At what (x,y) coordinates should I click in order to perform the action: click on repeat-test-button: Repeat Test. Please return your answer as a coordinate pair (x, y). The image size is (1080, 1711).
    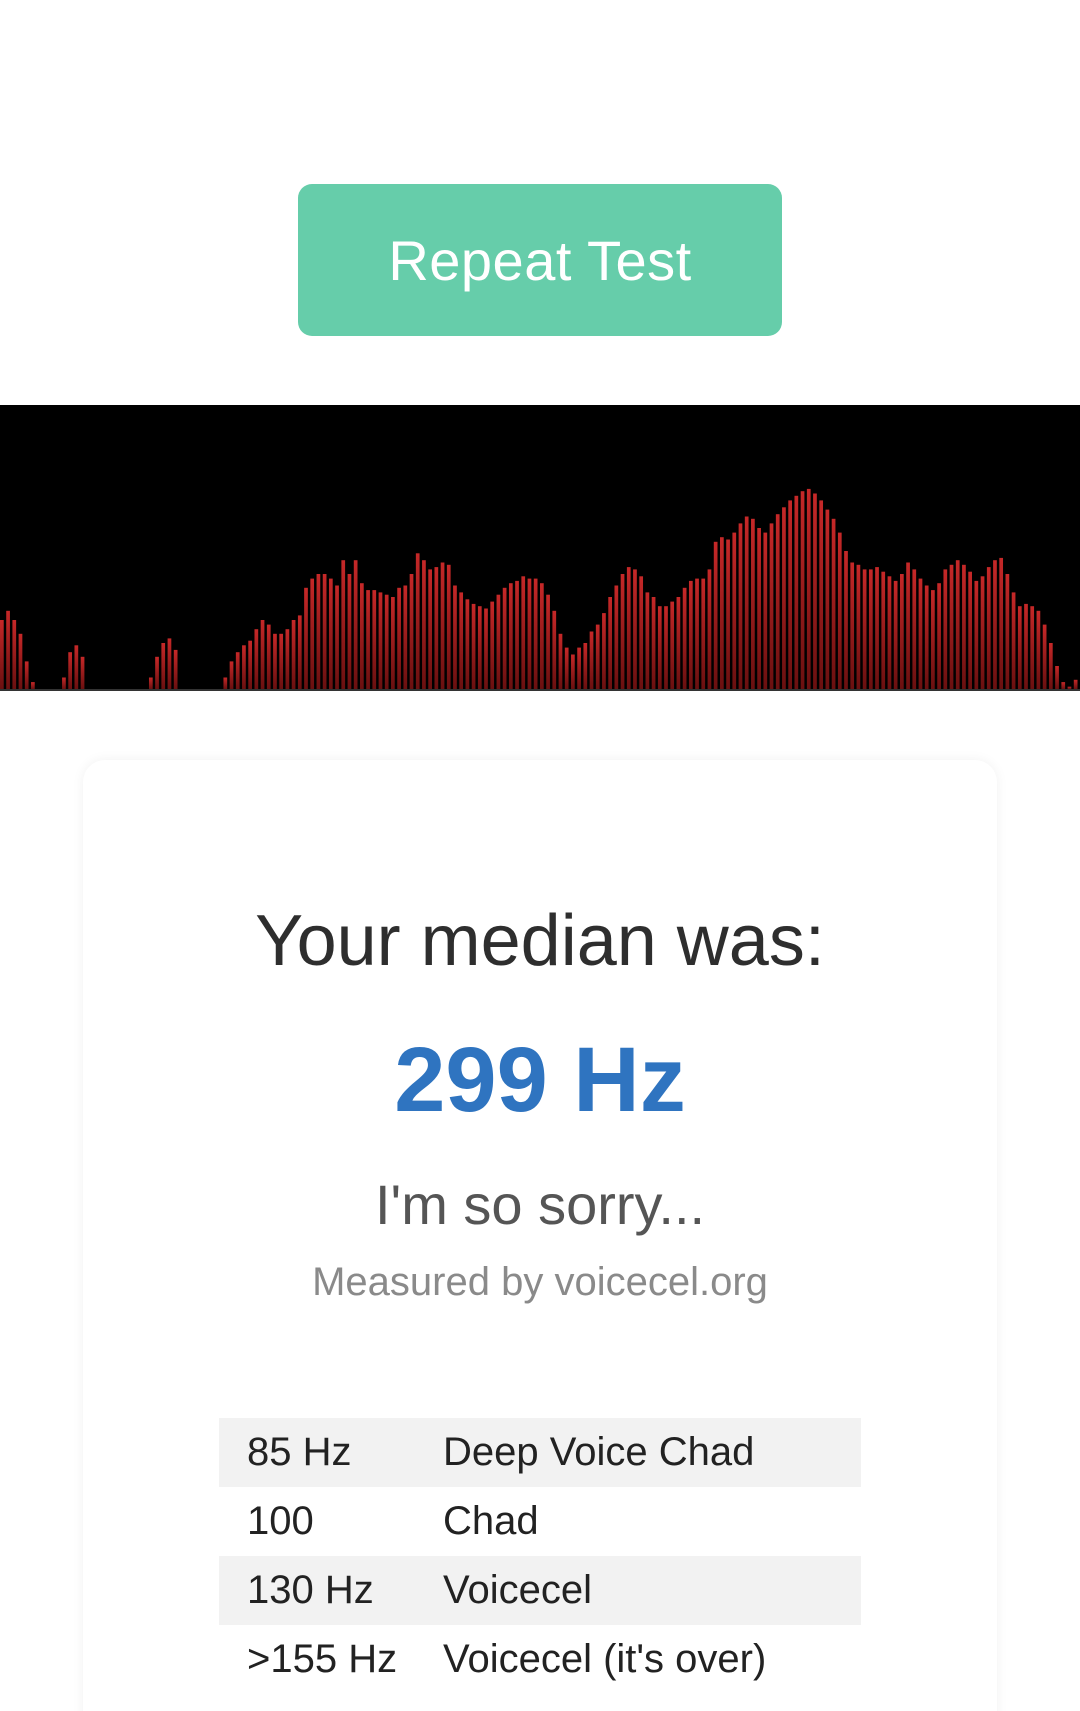
    Looking at the image, I should click on (540, 260).